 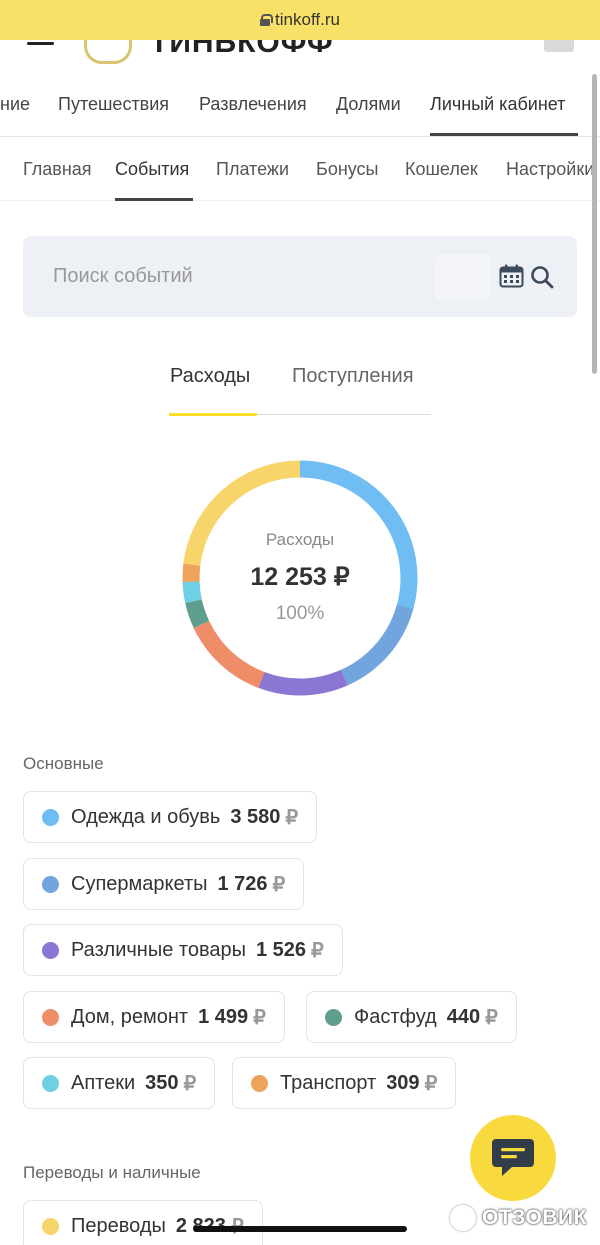 I want to click on top-nav-item: ние, so click(x=15, y=104).